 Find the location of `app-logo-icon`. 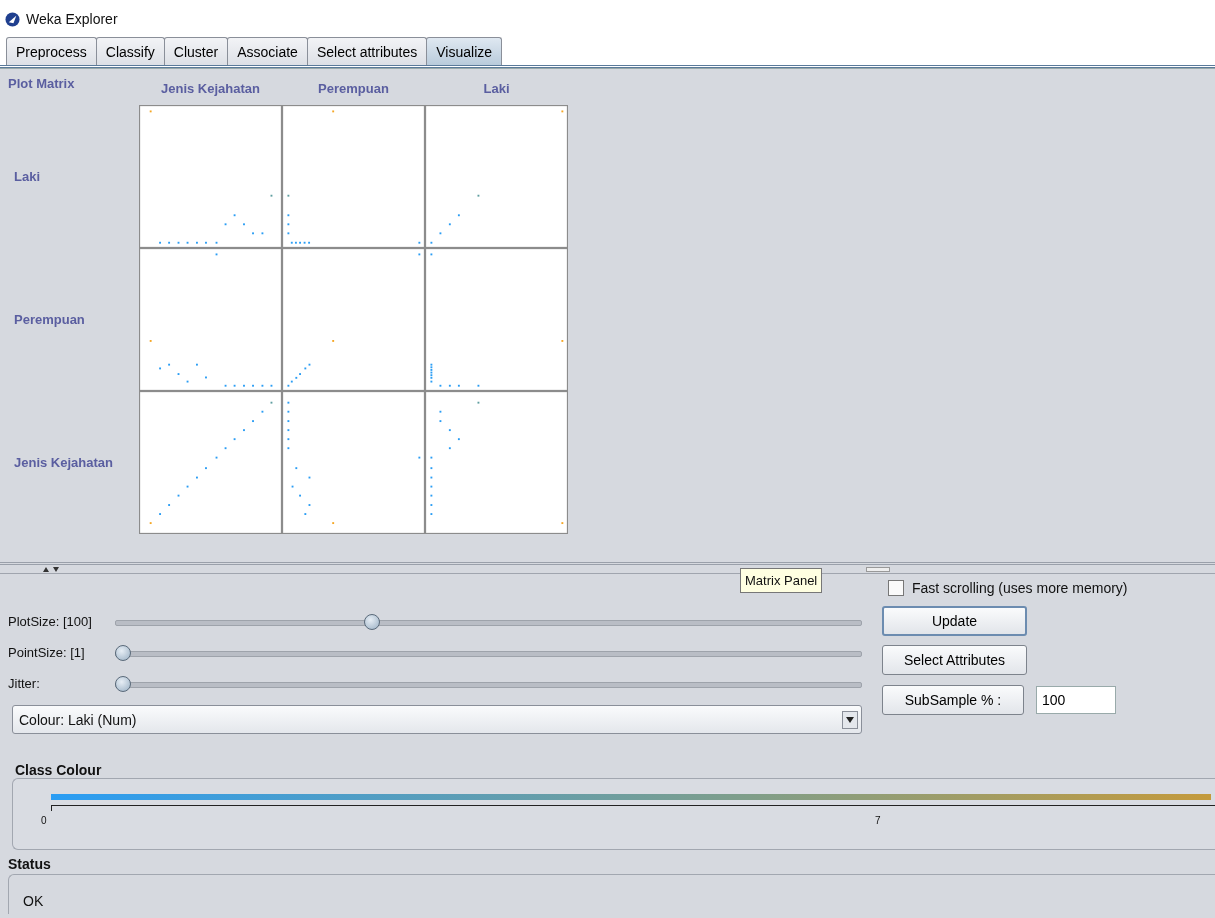

app-logo-icon is located at coordinates (12, 19).